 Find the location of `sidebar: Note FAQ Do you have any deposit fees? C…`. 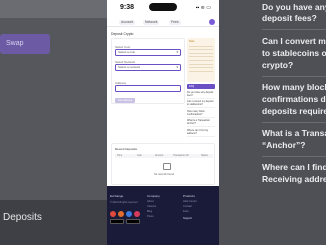

sidebar: Note FAQ Do you have any deposit fees? C… is located at coordinates (201, 87).